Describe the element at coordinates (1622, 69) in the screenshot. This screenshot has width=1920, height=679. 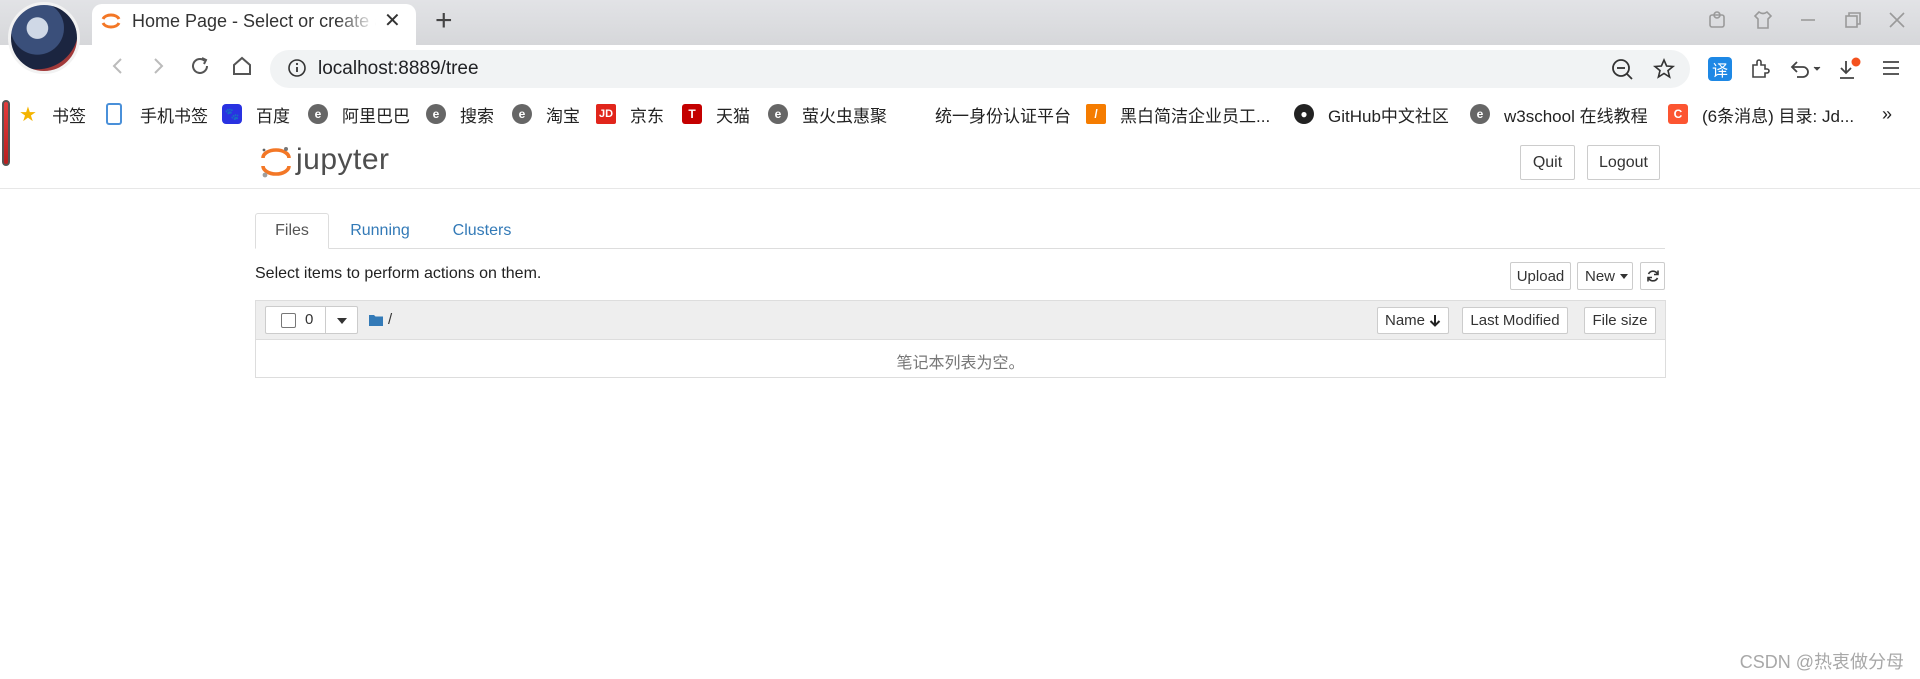
I see `zoom-out-icon` at that location.